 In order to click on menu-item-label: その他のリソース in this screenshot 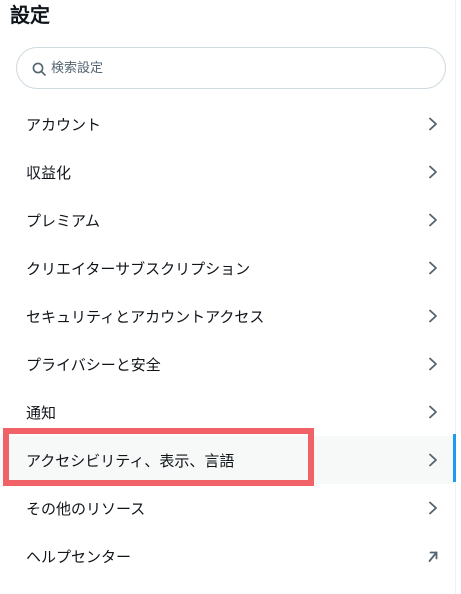, I will do `click(86, 508)`.